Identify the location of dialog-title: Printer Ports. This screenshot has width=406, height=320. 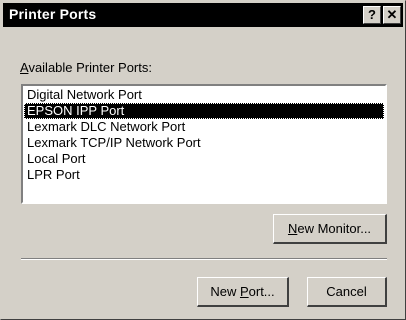
(53, 14).